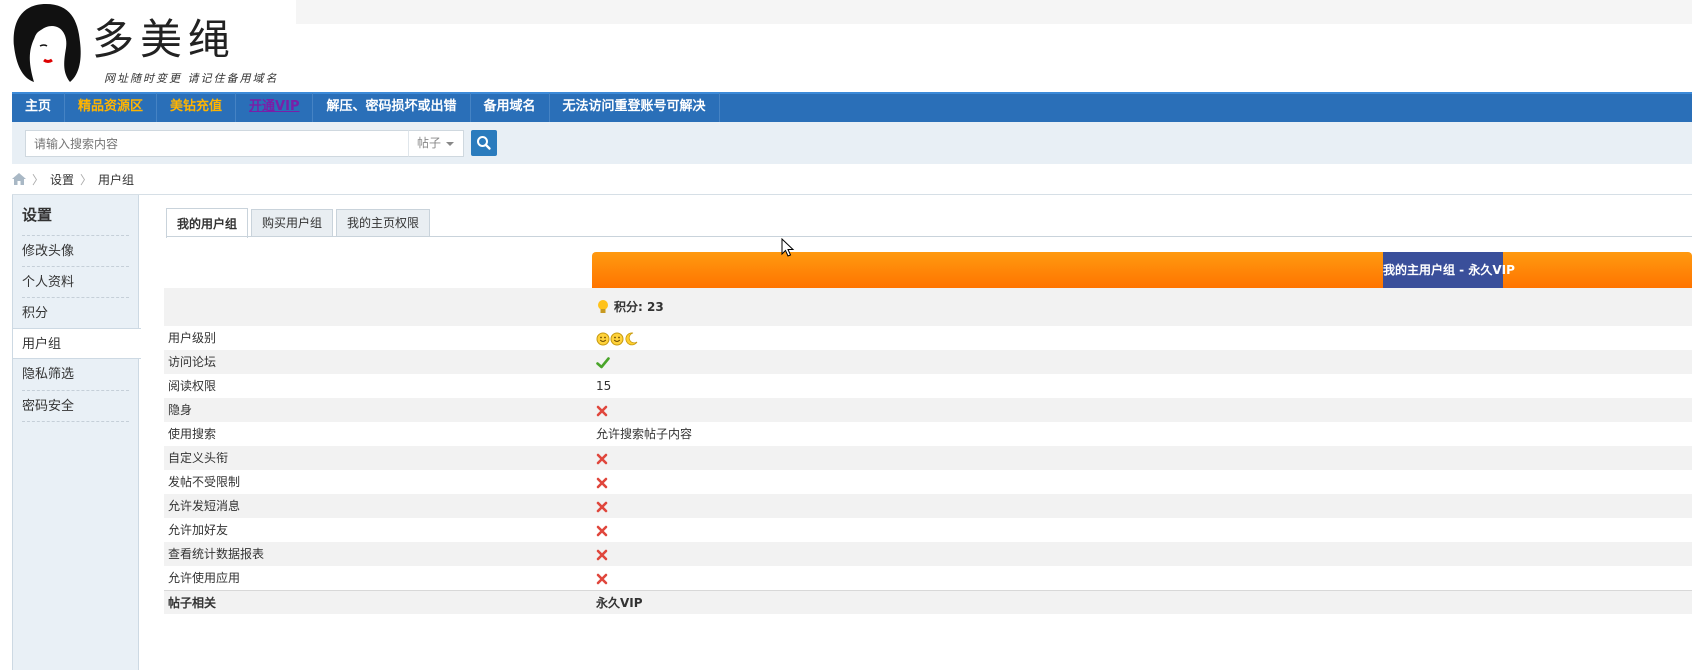 This screenshot has height=670, width=1692. Describe the element at coordinates (204, 482) in the screenshot. I see `row-label: 发帖不受限制` at that location.